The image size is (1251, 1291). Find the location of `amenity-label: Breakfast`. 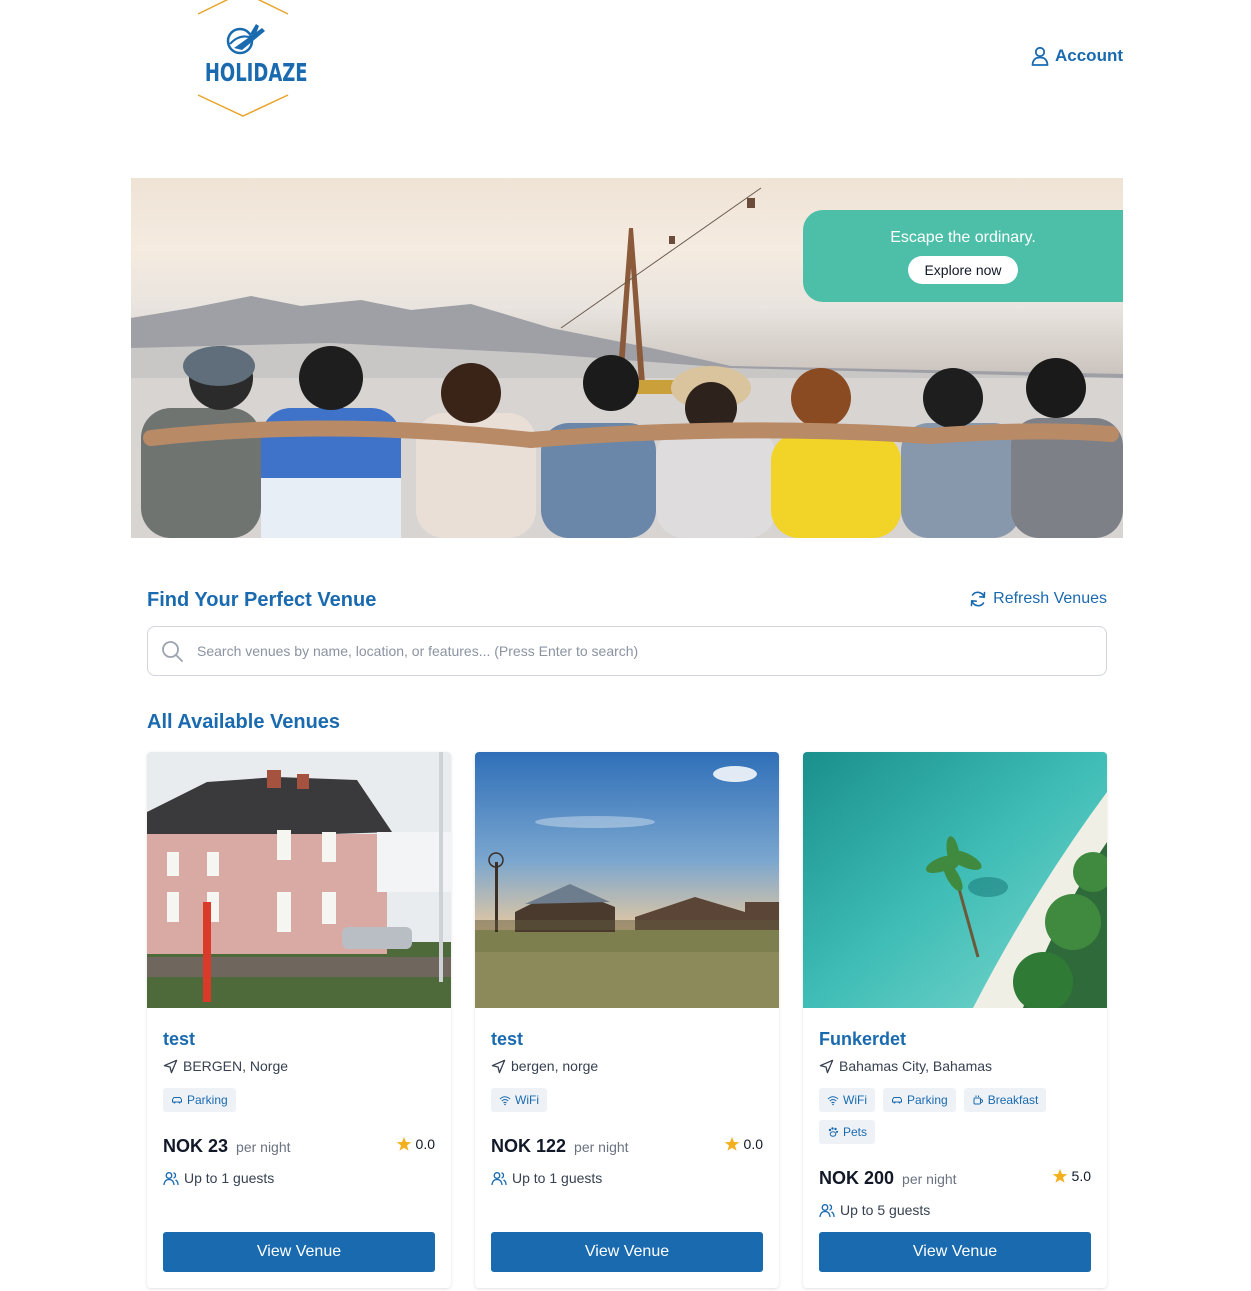

amenity-label: Breakfast is located at coordinates (1013, 1100).